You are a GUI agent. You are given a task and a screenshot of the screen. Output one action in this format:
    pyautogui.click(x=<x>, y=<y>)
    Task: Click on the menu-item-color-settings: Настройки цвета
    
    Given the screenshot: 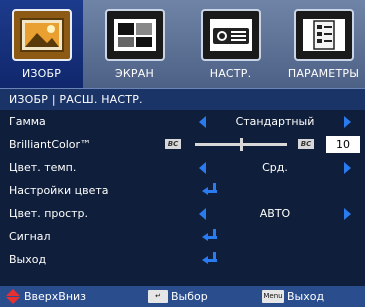 What is the action you would take?
    pyautogui.click(x=182, y=190)
    